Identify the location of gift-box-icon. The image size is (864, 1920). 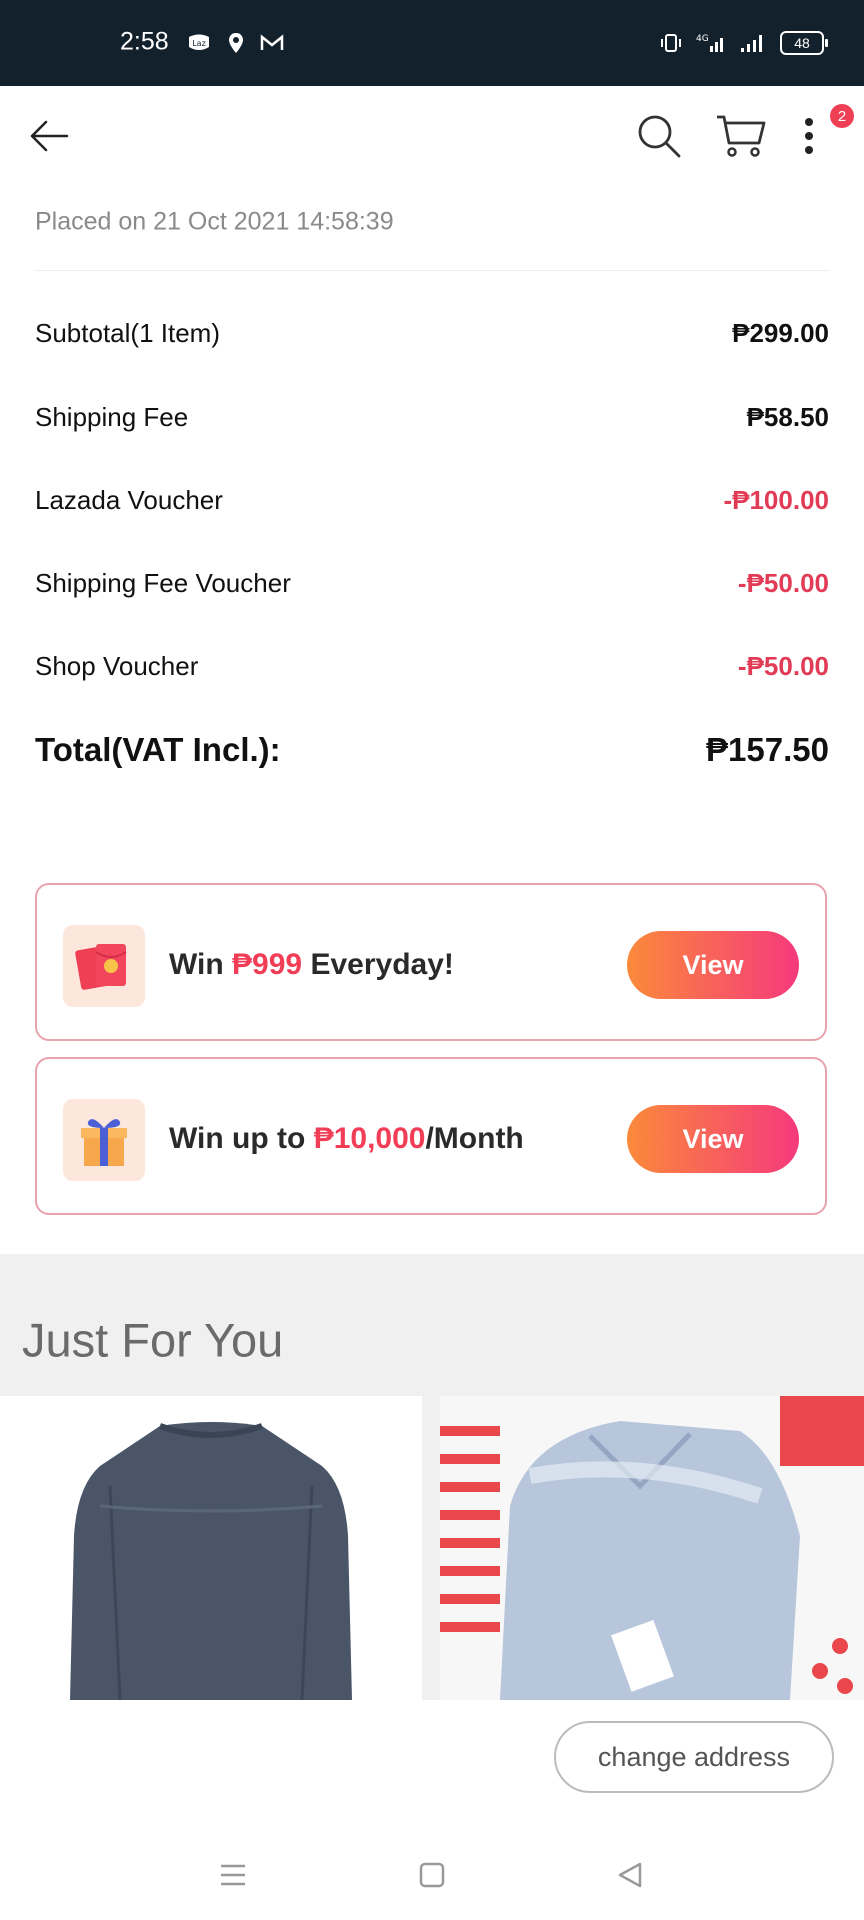
(104, 1140).